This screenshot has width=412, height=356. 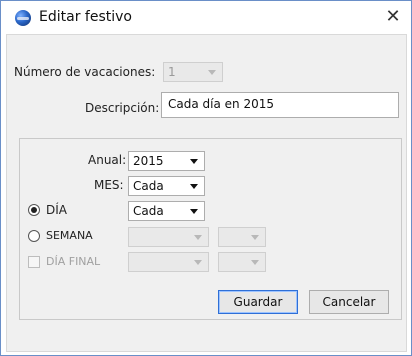 I want to click on close-button: ✕, so click(x=393, y=17).